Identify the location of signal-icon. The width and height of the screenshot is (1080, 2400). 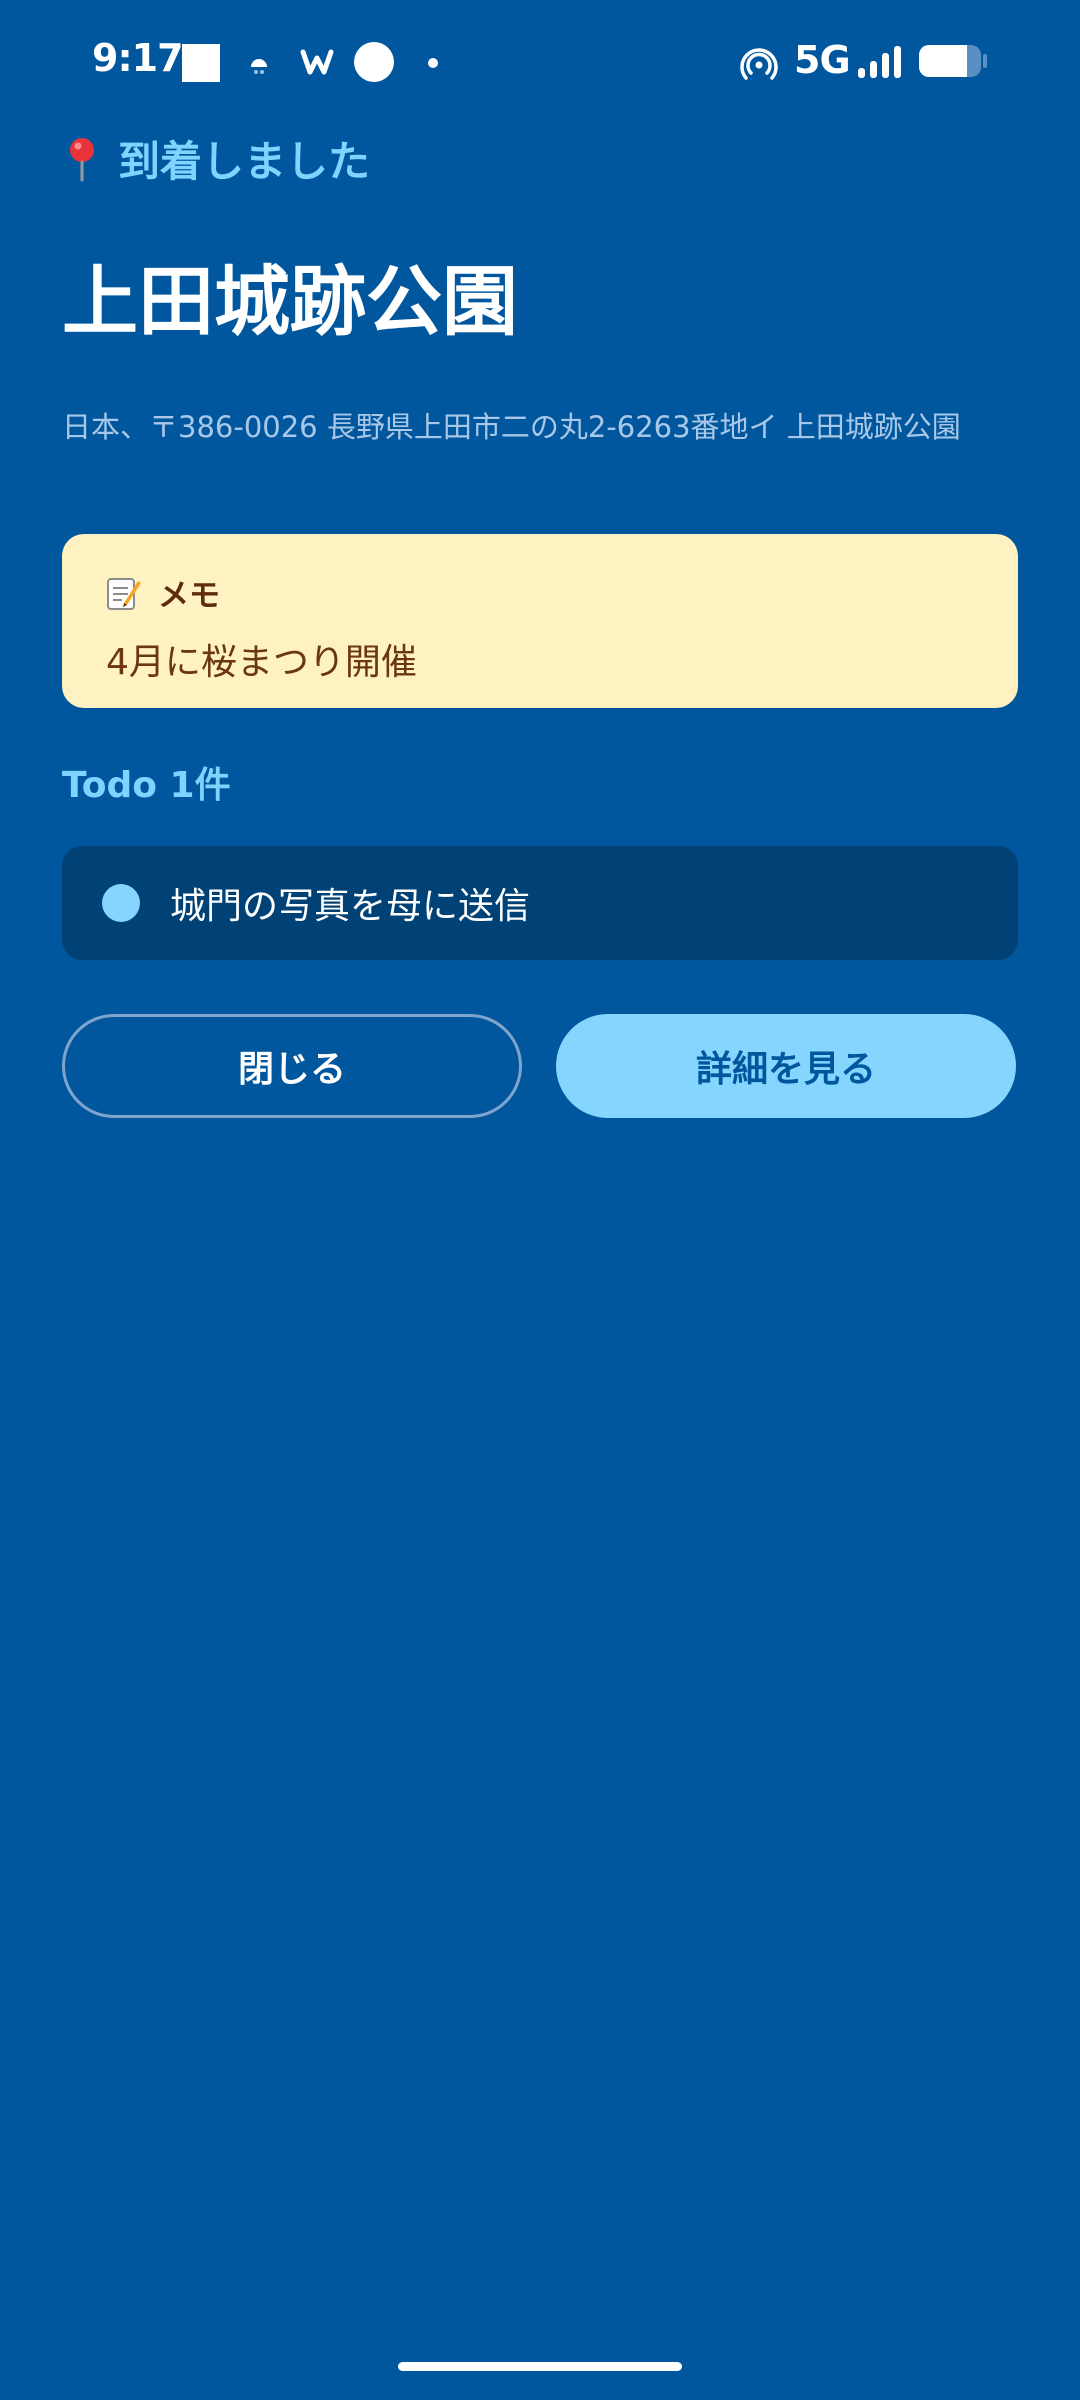
(879, 62).